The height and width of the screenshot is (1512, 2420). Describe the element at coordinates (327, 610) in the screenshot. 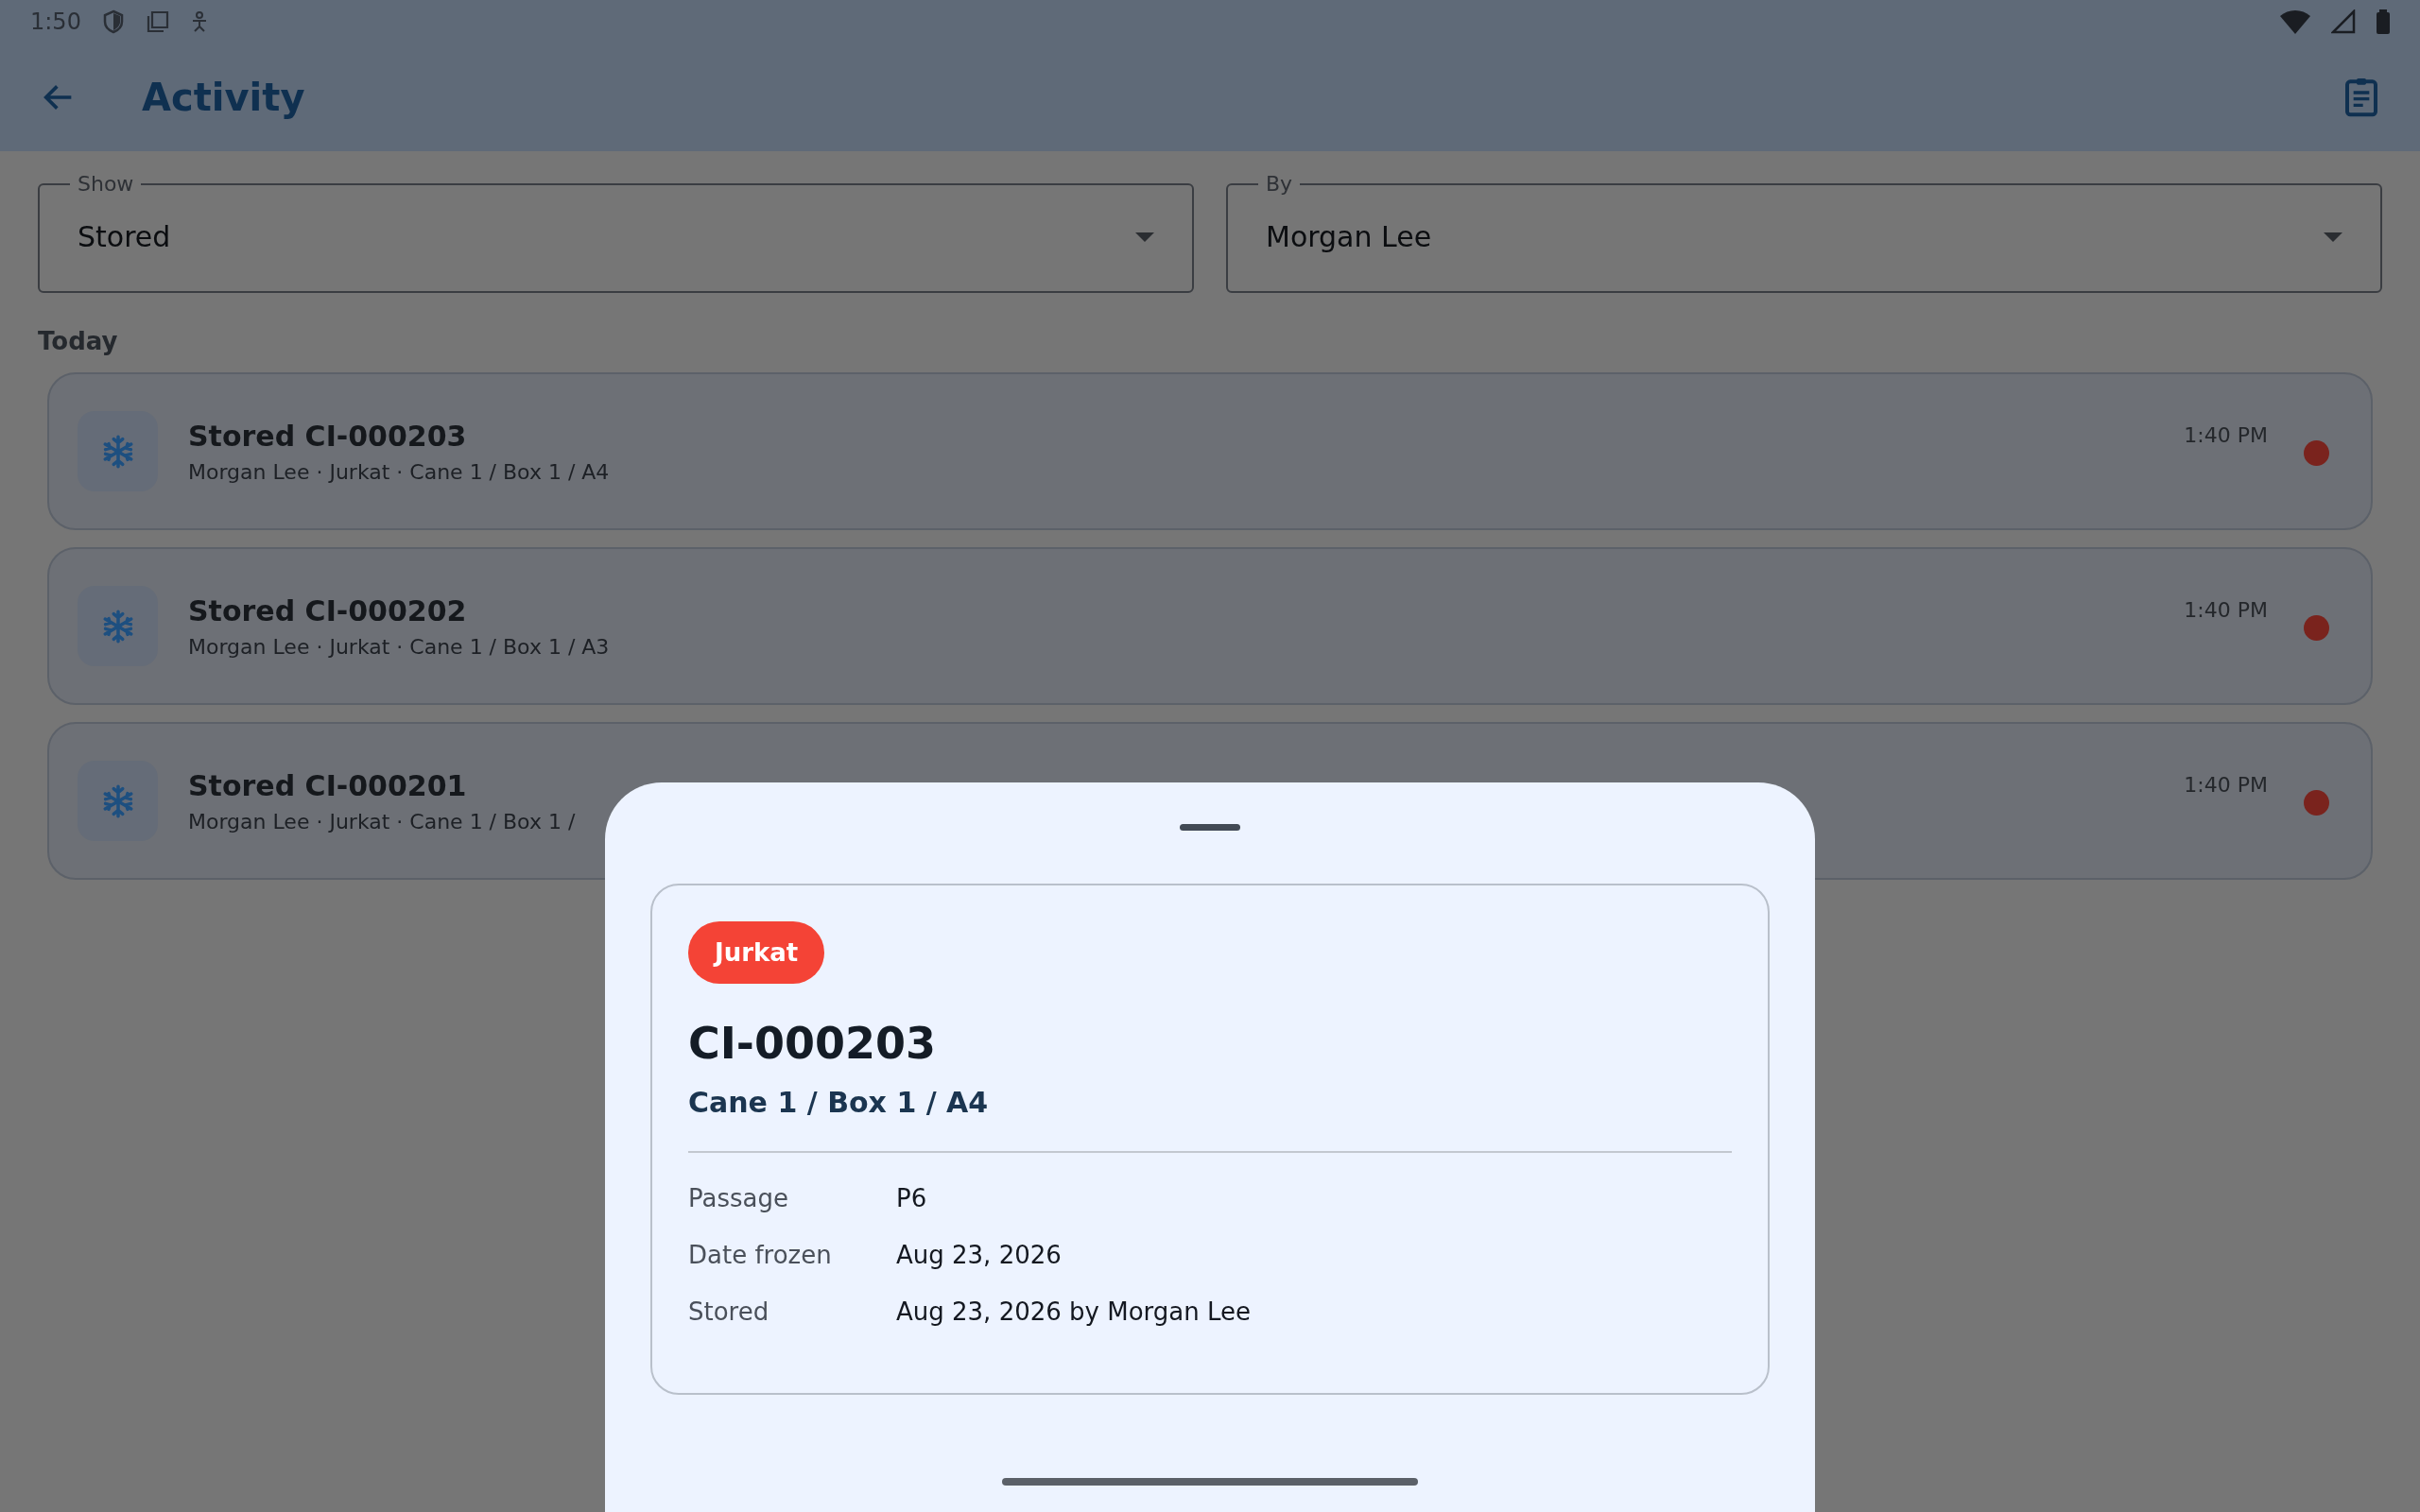

I see `activity-title: Stored CI-000202` at that location.